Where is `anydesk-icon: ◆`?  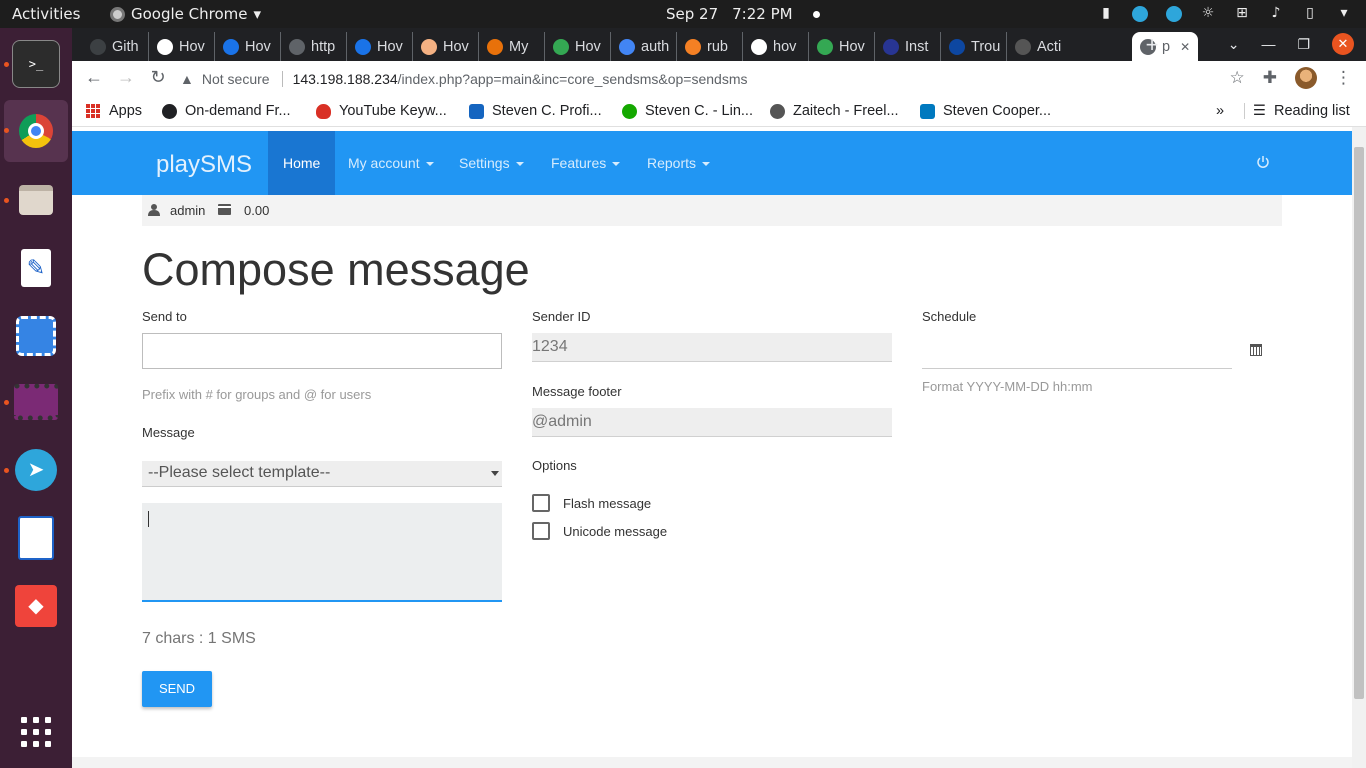 anydesk-icon: ◆ is located at coordinates (36, 606).